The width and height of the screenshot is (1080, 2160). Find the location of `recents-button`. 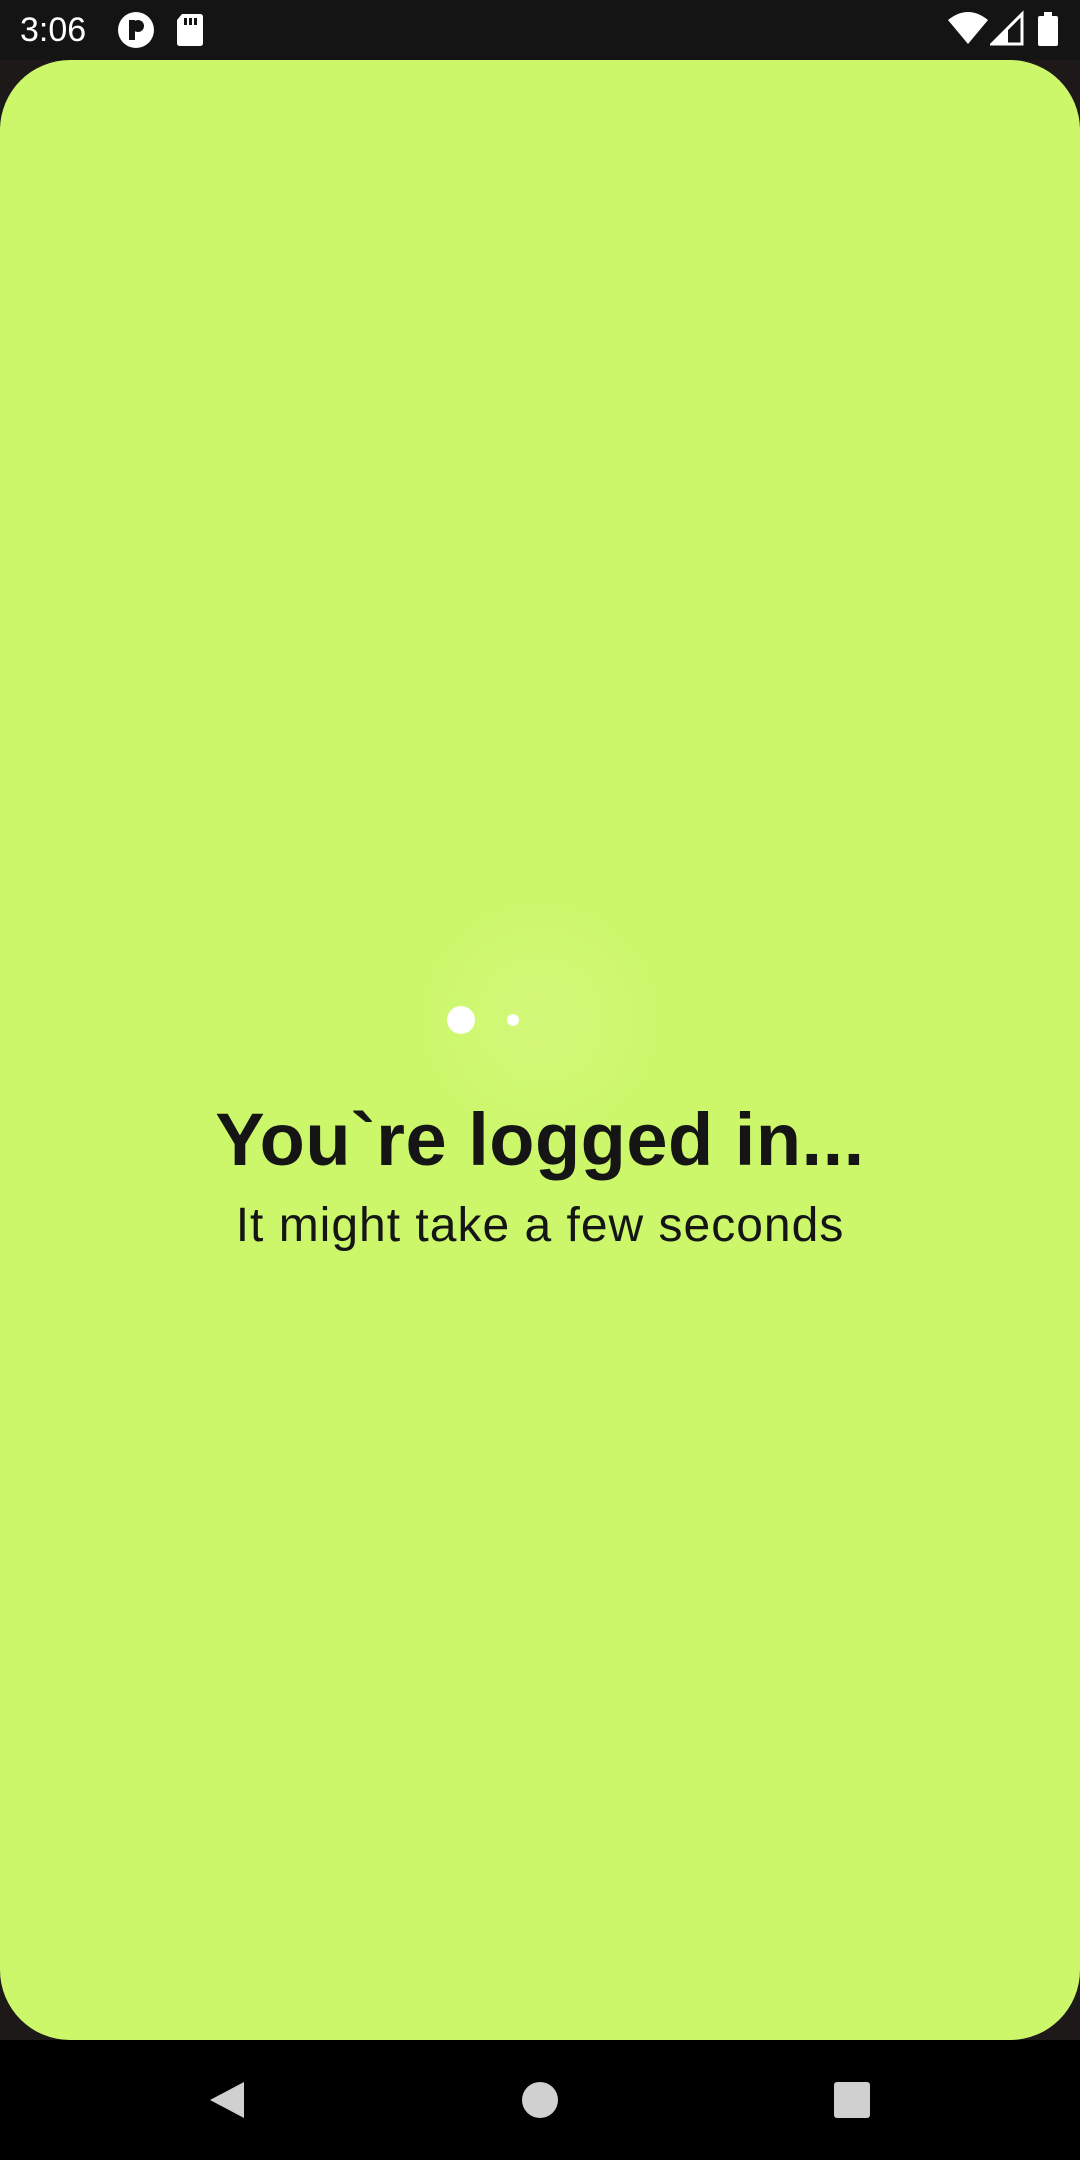

recents-button is located at coordinates (852, 2100).